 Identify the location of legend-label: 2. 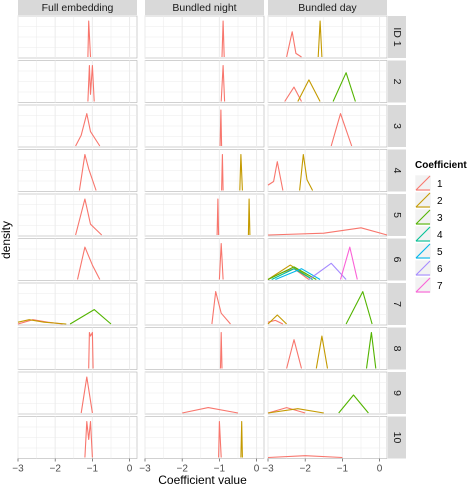
(440, 201).